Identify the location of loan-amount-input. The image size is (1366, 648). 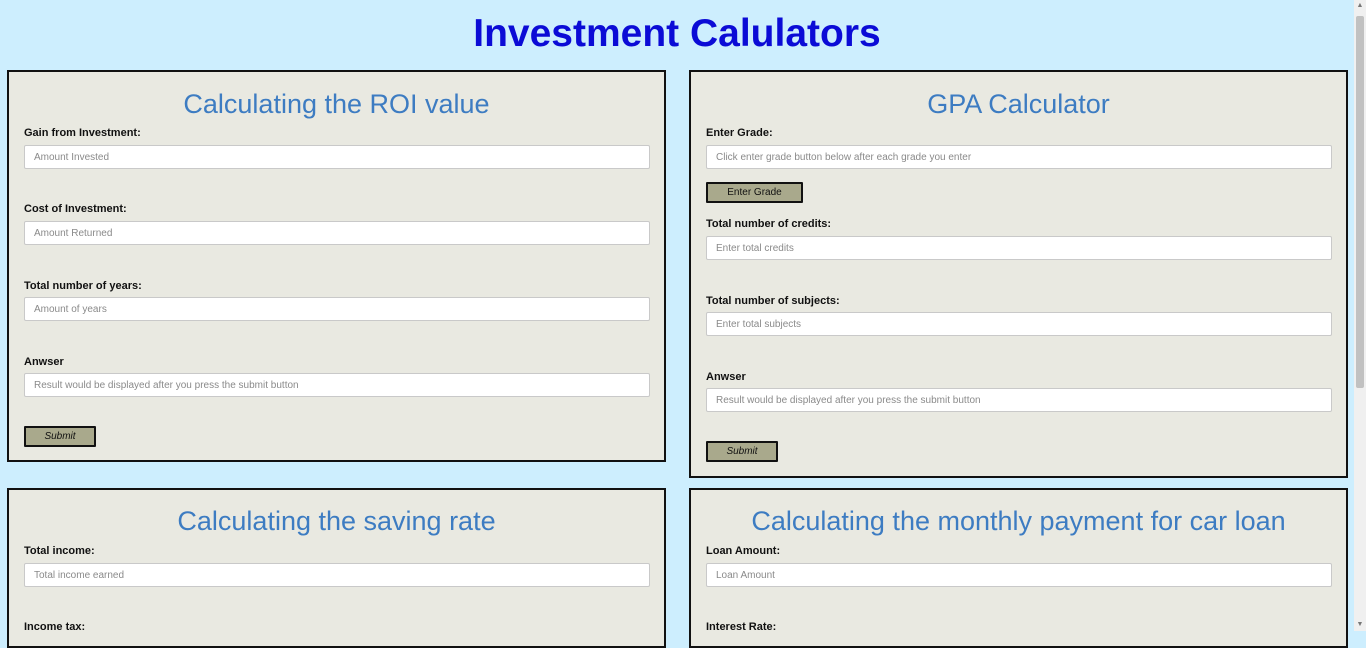
(1019, 575).